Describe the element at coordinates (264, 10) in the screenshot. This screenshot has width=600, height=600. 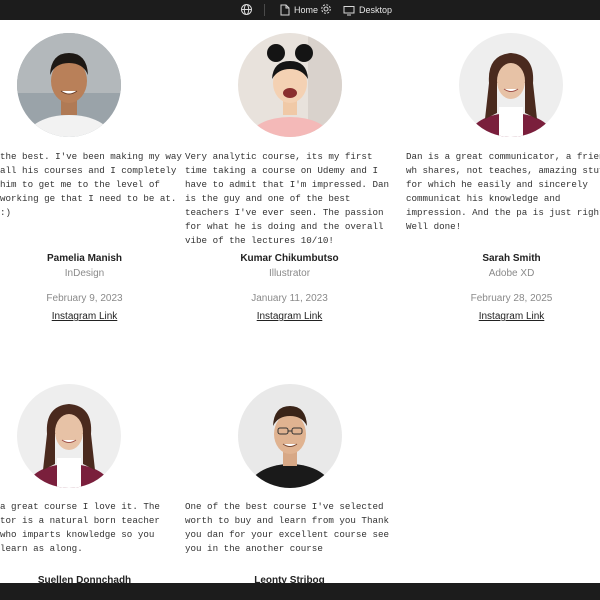
I see `toolbar-divider` at that location.